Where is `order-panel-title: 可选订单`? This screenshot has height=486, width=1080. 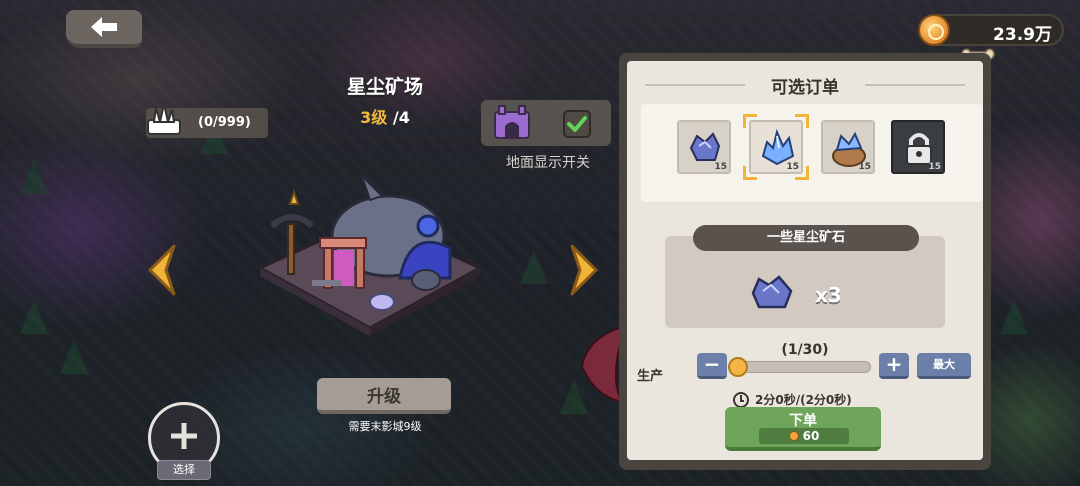
order-panel-title: 可选订单 is located at coordinates (805, 88).